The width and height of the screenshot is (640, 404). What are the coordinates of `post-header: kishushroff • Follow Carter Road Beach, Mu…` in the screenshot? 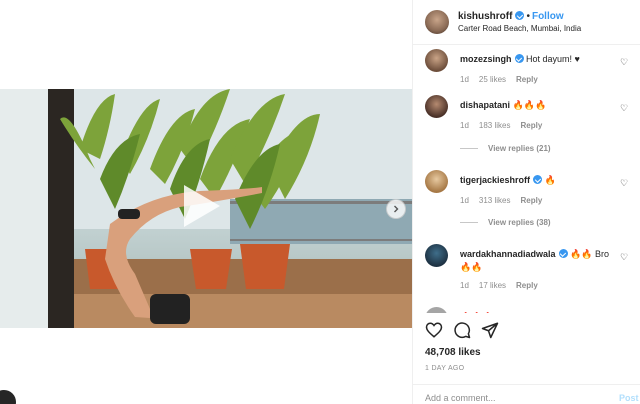 It's located at (526, 22).